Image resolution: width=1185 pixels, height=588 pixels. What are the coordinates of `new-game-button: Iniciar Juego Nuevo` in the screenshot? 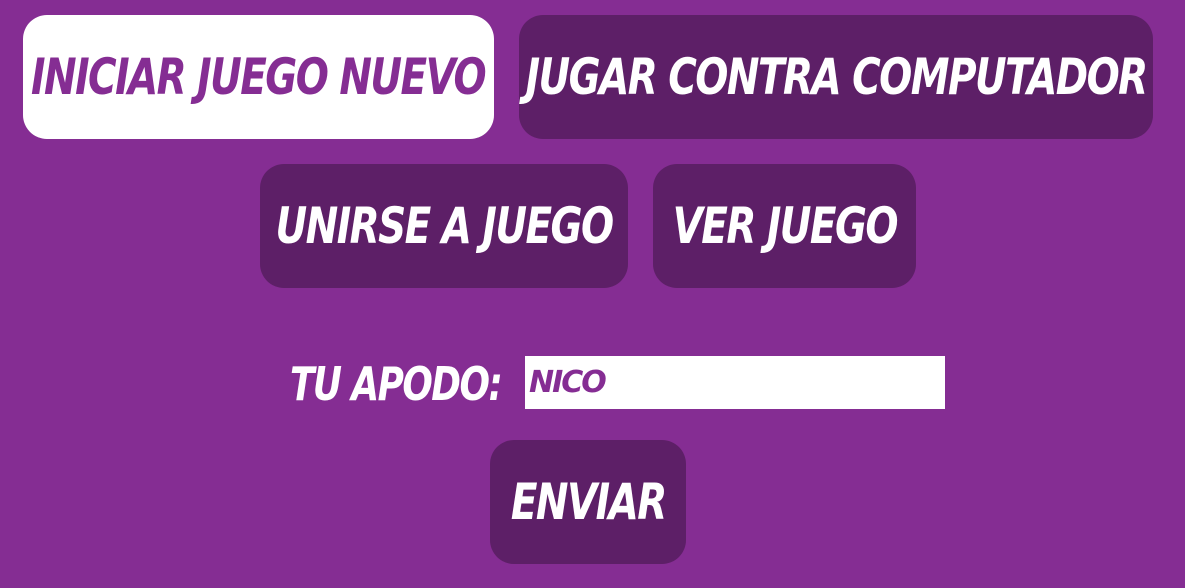 It's located at (258, 77).